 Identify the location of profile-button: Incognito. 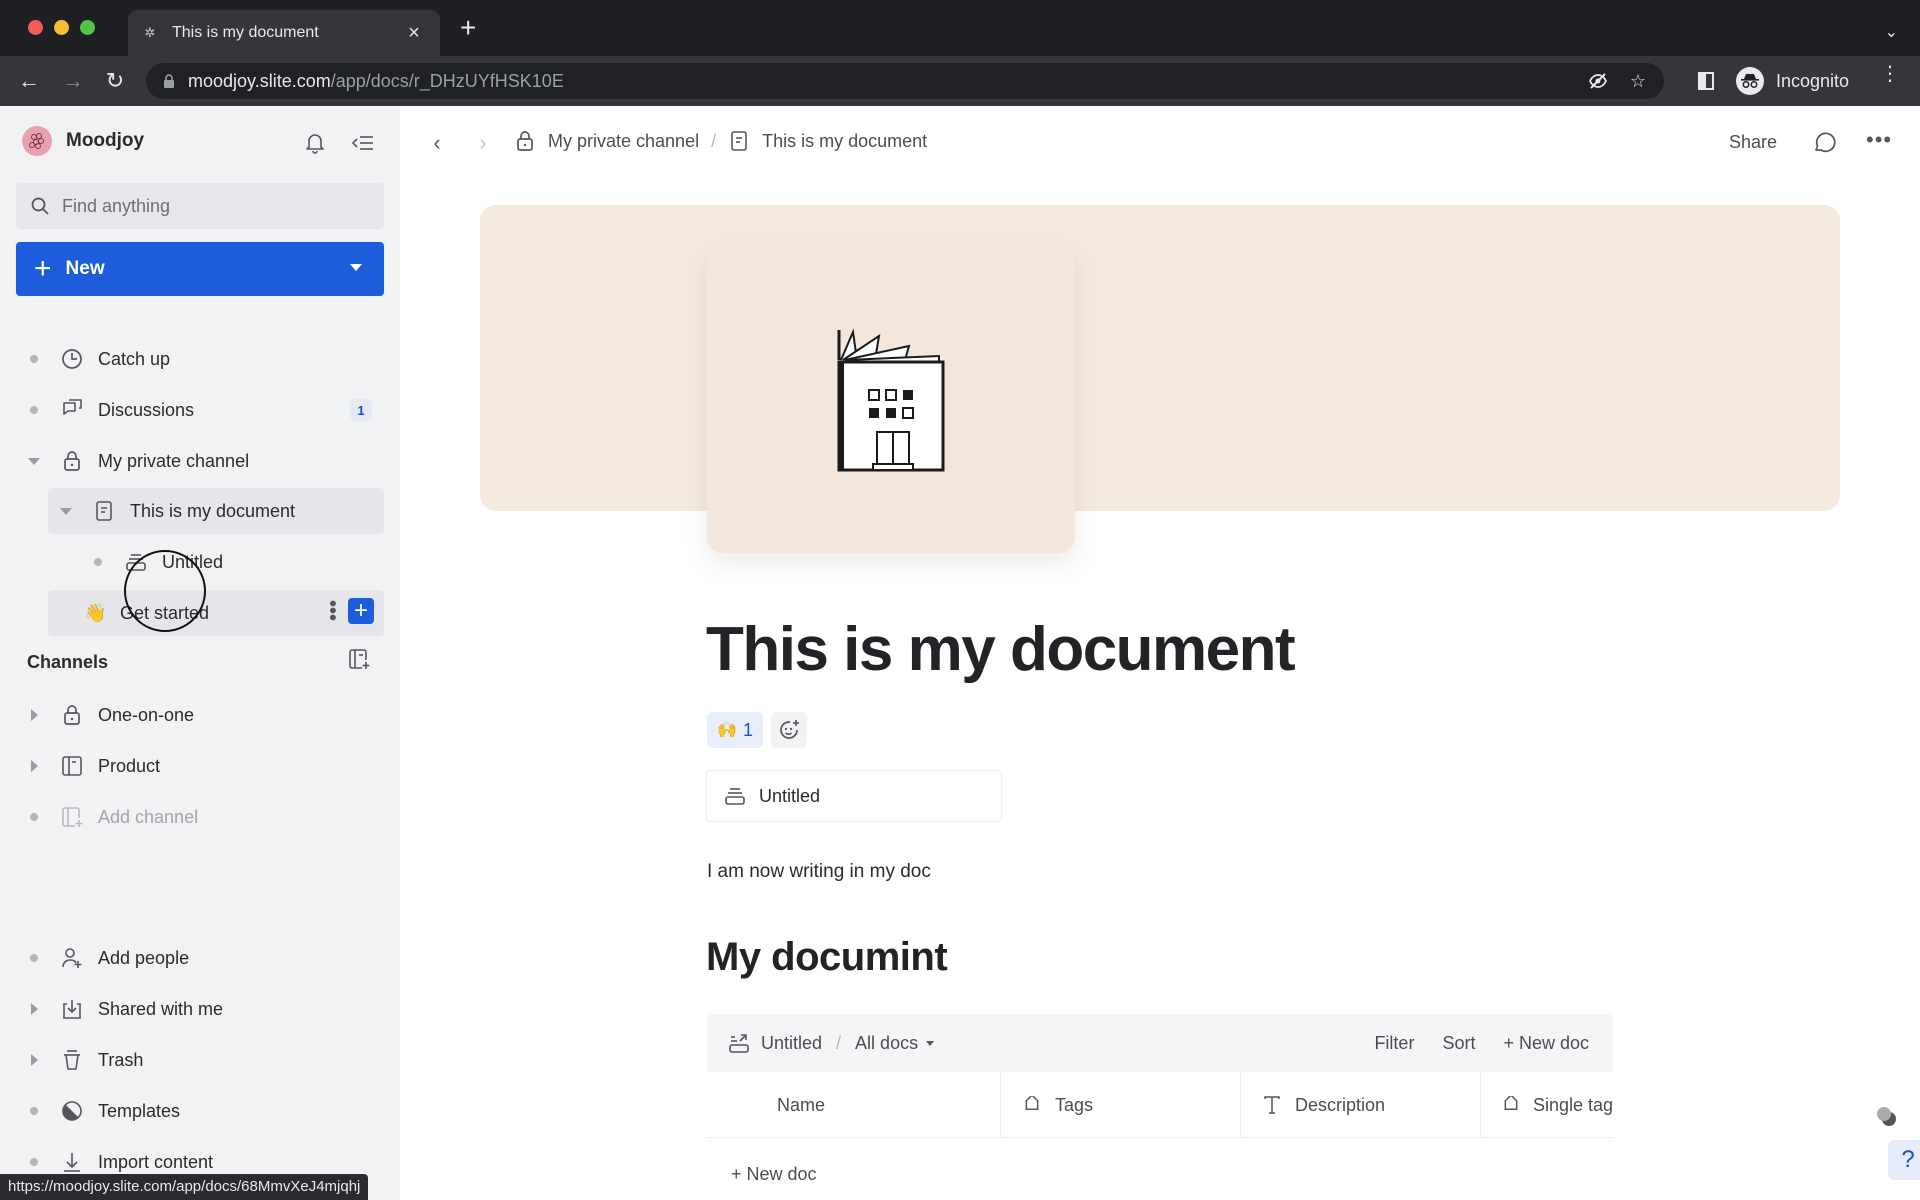
(1798, 81).